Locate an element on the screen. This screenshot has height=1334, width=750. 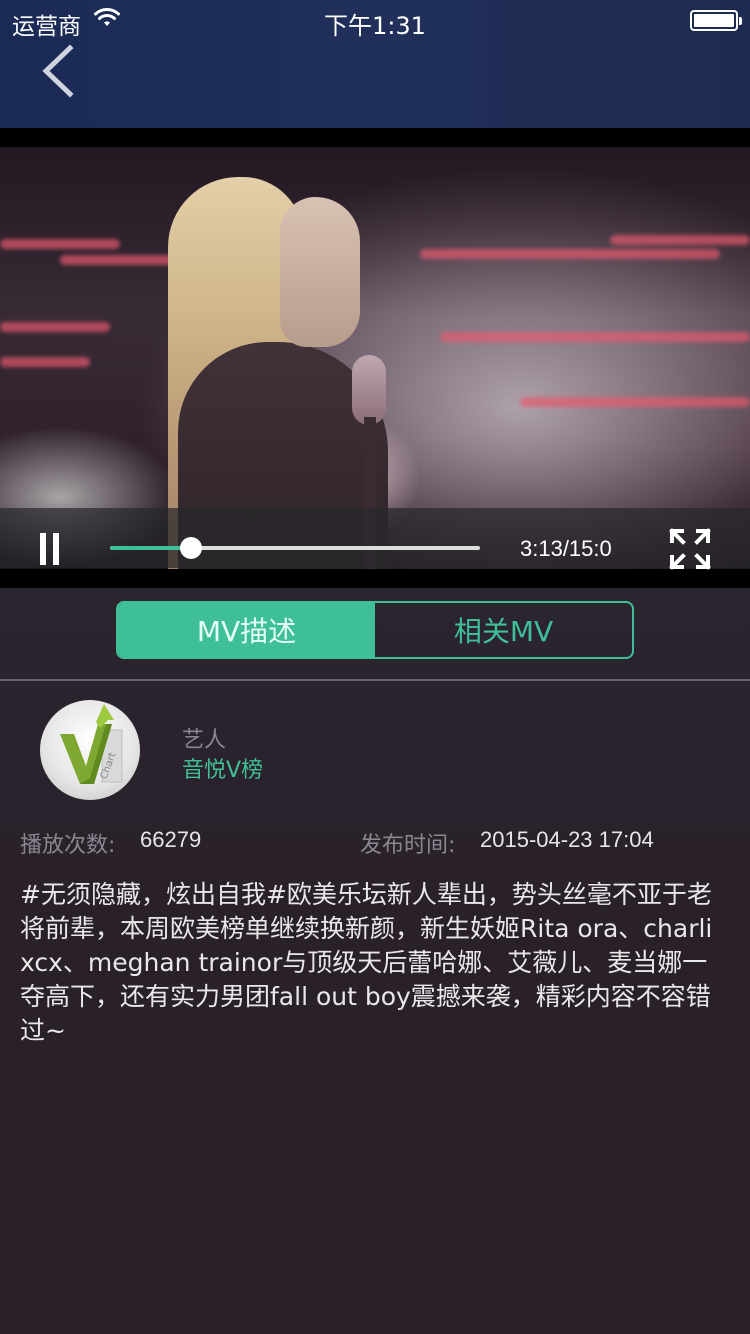
section-divider is located at coordinates (375, 680).